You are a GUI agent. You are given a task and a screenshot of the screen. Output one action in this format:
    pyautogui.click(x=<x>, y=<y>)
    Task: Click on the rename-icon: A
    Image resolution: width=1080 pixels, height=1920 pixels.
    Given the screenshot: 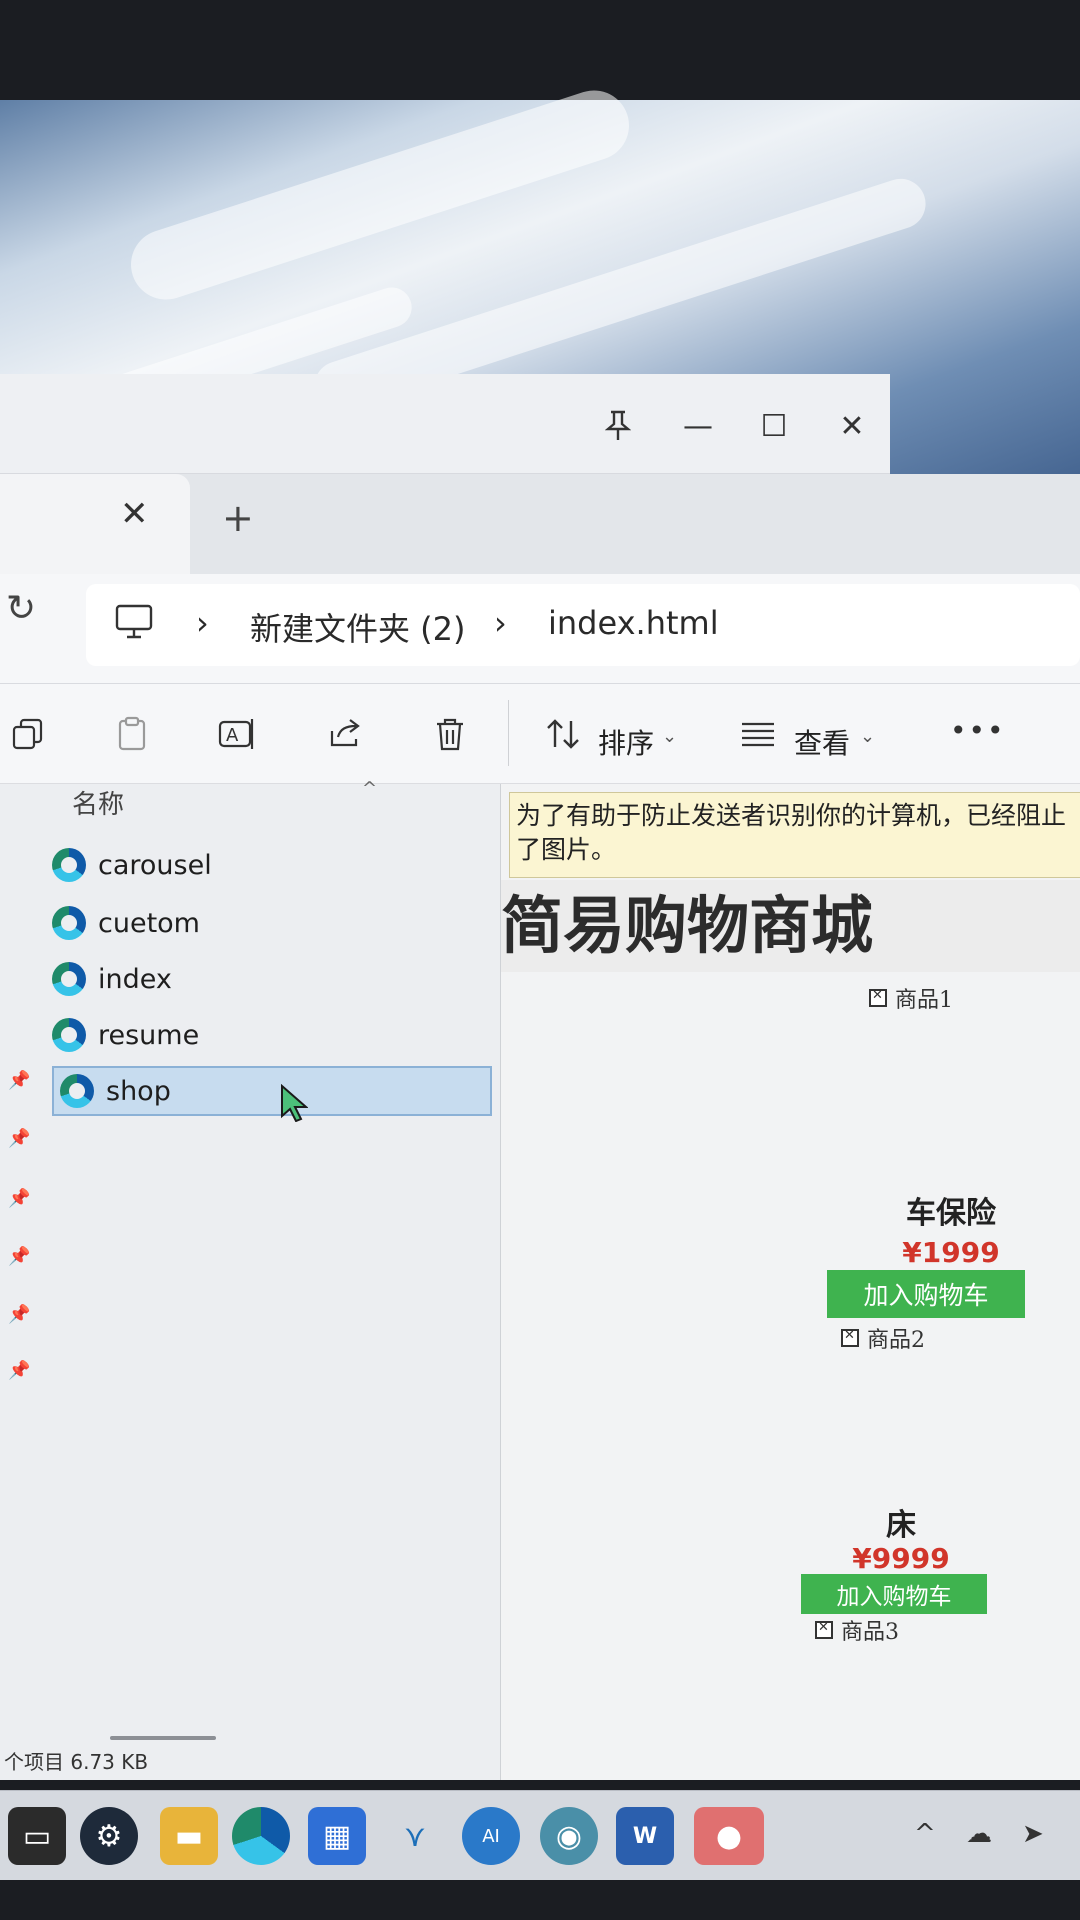 What is the action you would take?
    pyautogui.click(x=236, y=734)
    